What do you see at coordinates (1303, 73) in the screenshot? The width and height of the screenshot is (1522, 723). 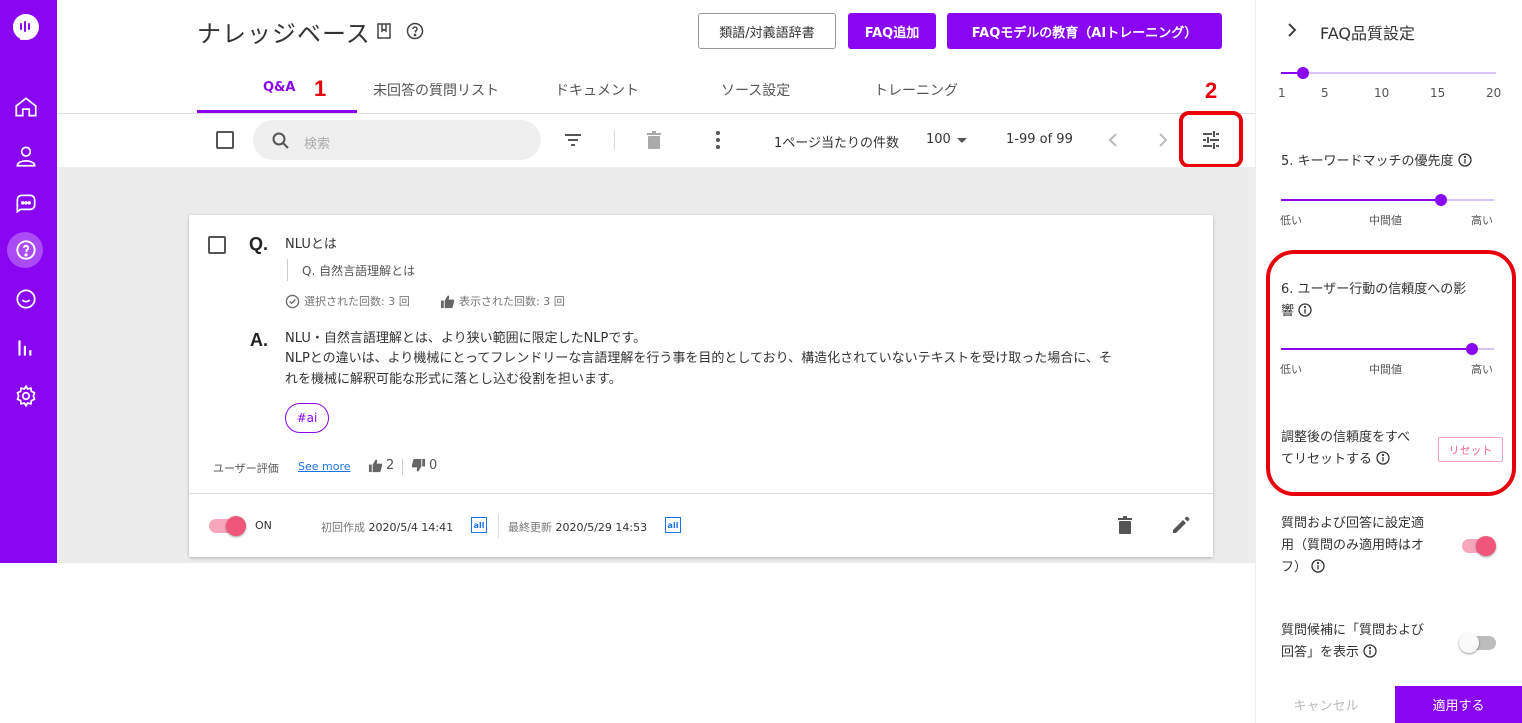 I see `top-slider-thumb` at bounding box center [1303, 73].